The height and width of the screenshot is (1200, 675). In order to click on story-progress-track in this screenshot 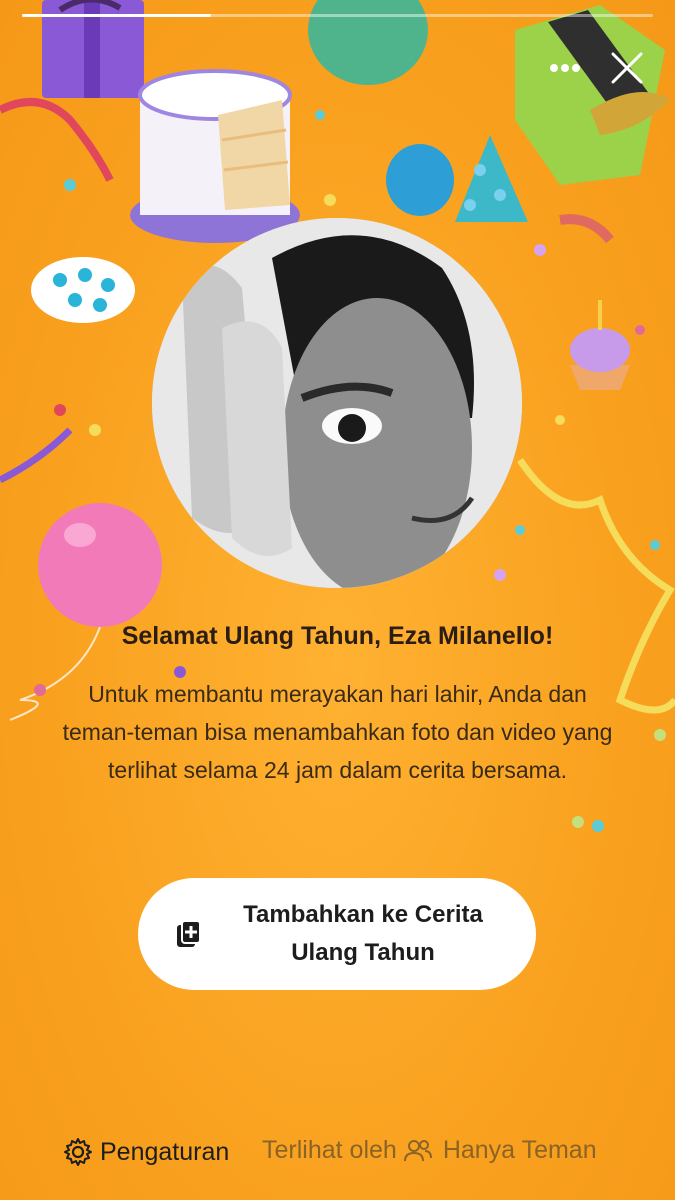, I will do `click(337, 15)`.